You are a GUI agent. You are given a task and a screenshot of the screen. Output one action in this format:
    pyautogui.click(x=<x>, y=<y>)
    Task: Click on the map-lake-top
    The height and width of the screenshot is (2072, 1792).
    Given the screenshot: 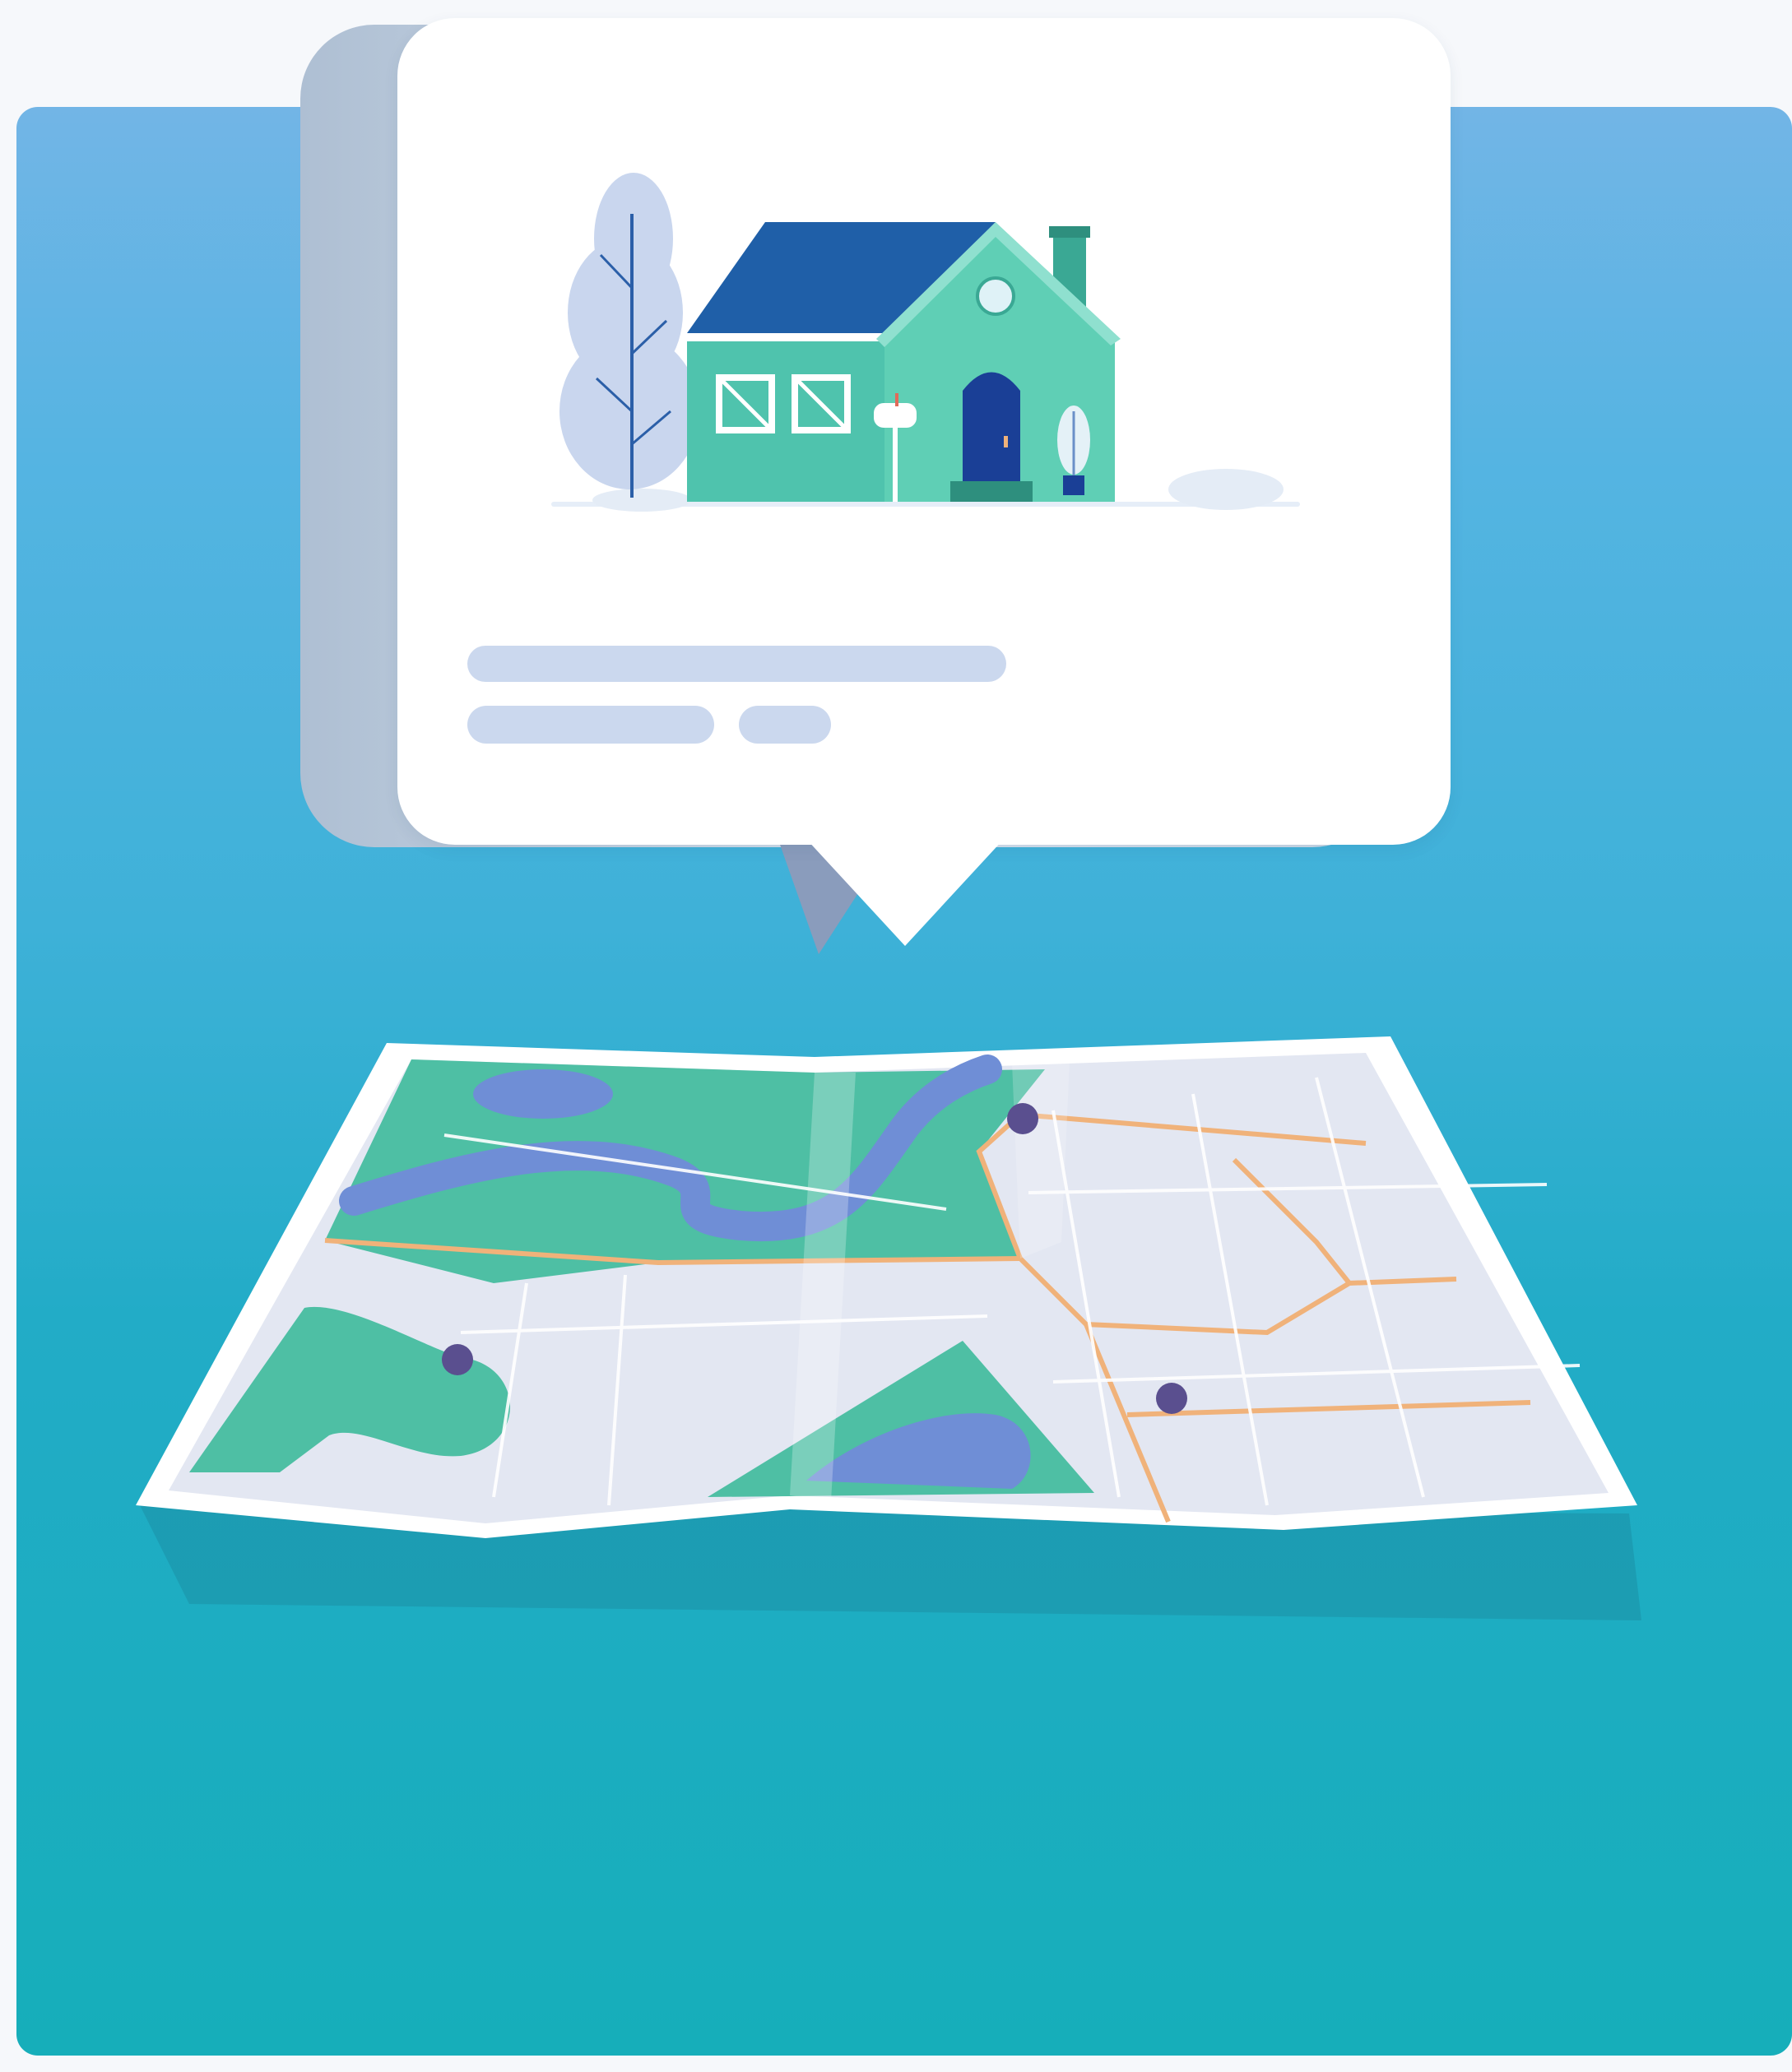 What is the action you would take?
    pyautogui.click(x=543, y=1094)
    